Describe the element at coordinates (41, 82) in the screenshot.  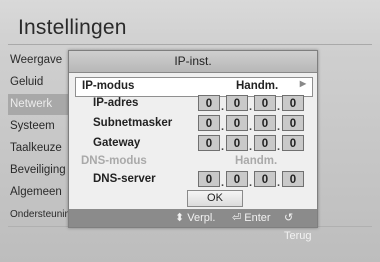
I see `menu-item-geluid: Geluid` at that location.